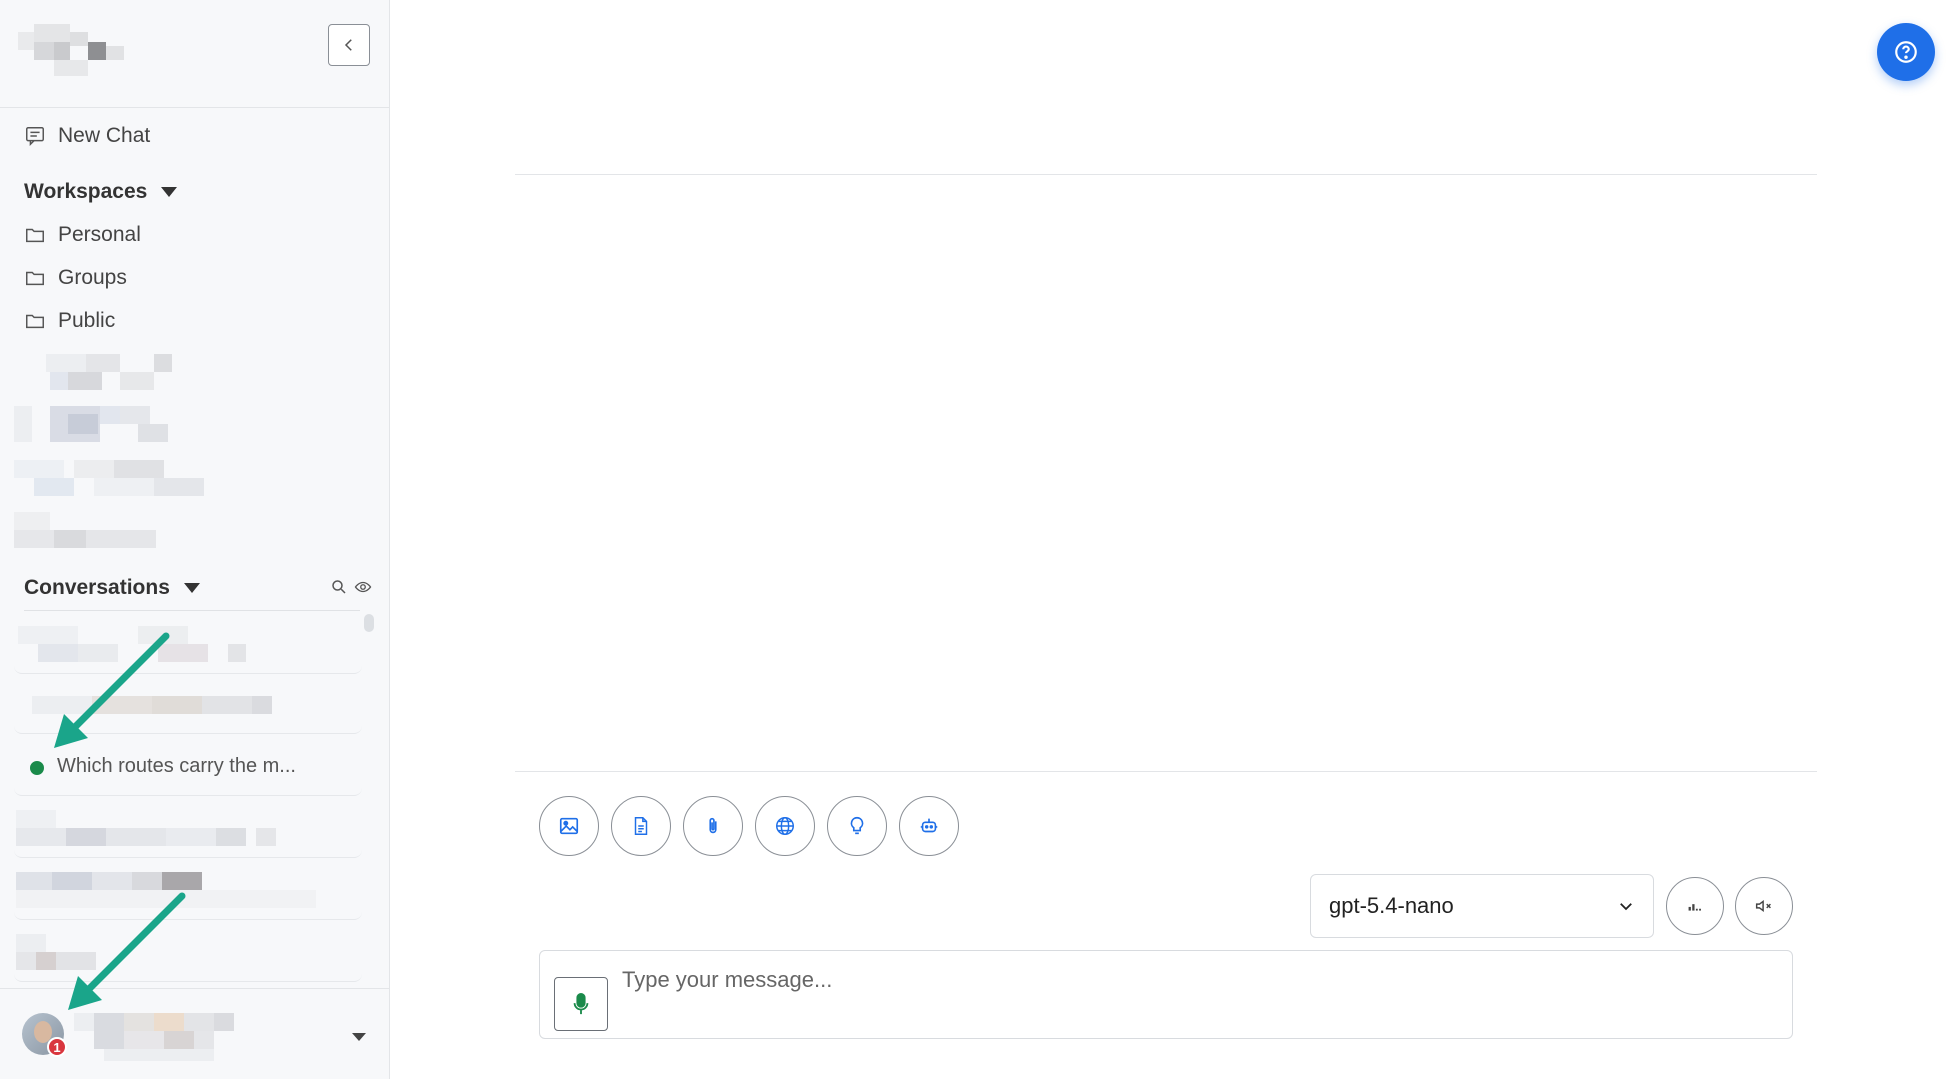  What do you see at coordinates (1391, 905) in the screenshot?
I see `model-select-value: gpt-5.4-nano` at bounding box center [1391, 905].